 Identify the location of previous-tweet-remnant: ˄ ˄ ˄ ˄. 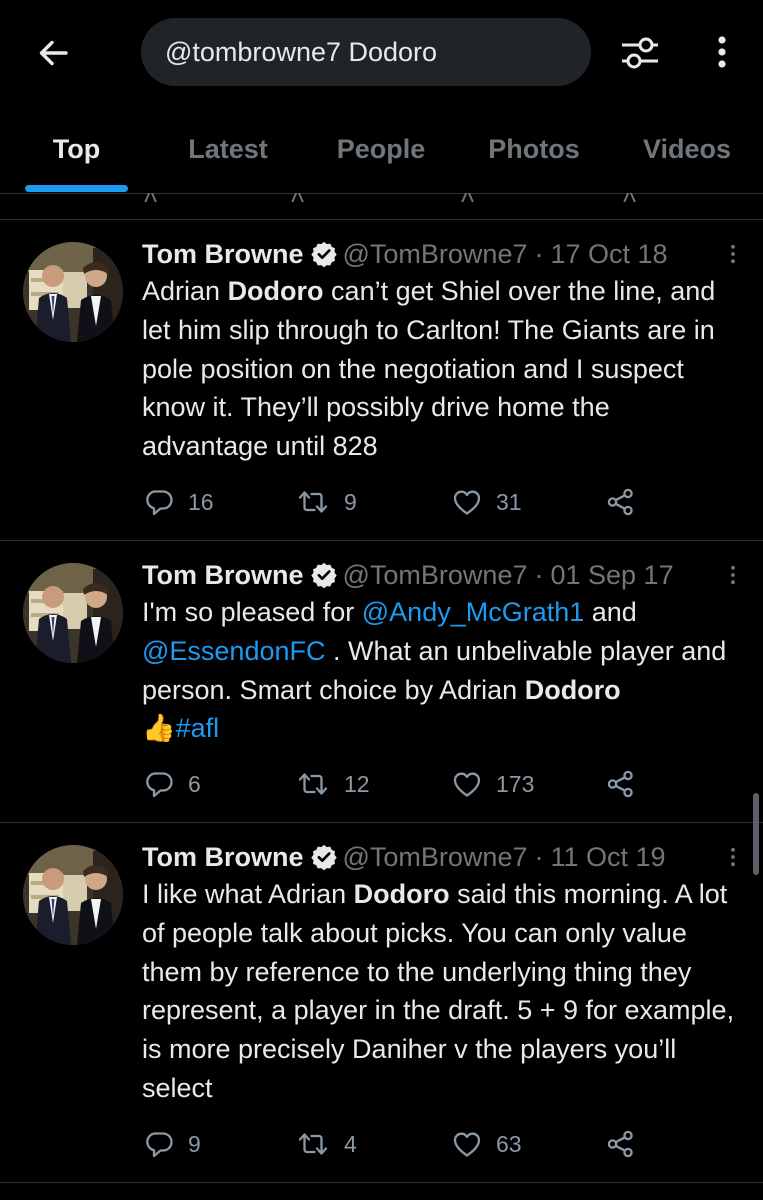
(381, 206).